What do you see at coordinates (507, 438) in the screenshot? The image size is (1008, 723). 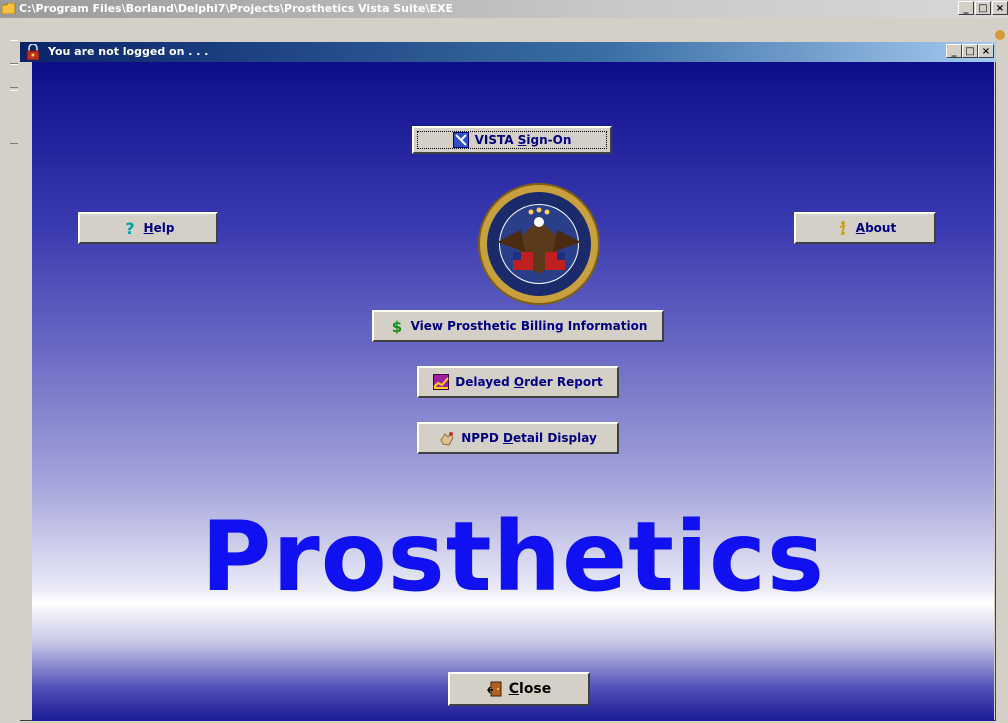 I see `nppd-label-accel: D` at bounding box center [507, 438].